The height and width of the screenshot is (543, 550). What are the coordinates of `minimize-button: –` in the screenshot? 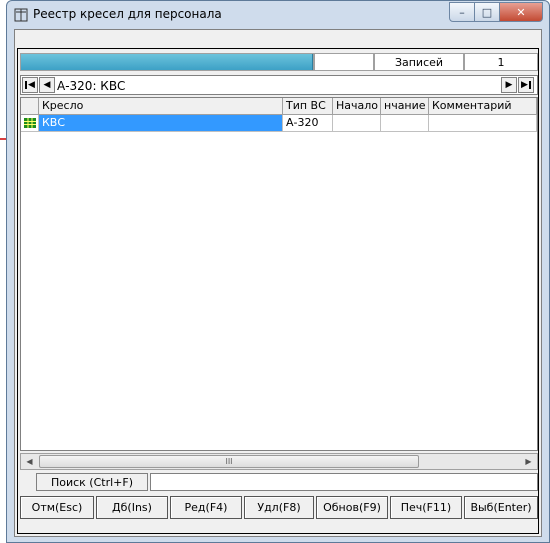 It's located at (462, 12).